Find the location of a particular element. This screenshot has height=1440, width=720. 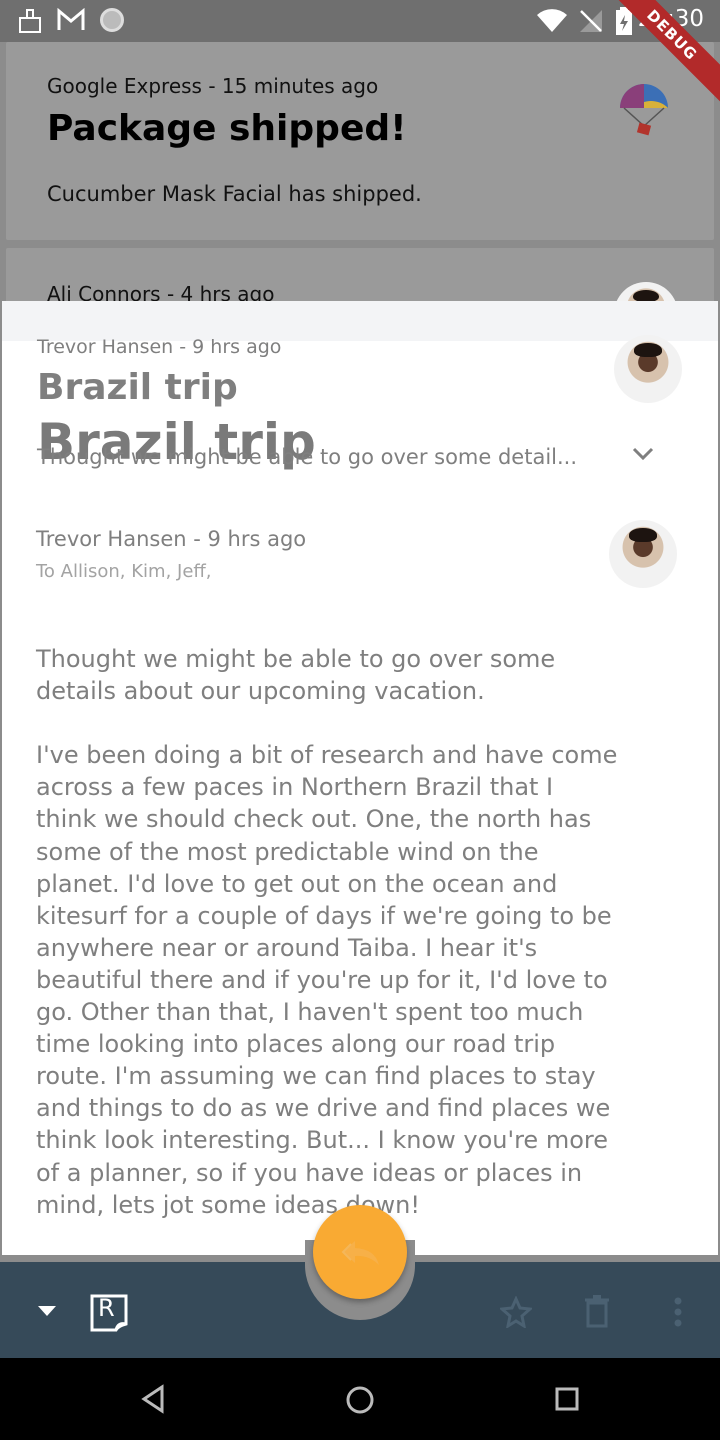

gmail-icon is located at coordinates (71, 19).